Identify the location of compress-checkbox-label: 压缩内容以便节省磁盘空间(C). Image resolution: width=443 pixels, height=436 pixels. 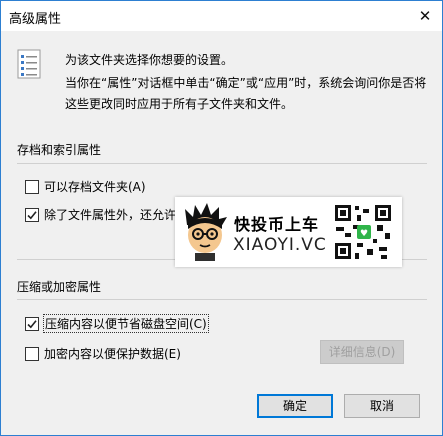
(126, 323).